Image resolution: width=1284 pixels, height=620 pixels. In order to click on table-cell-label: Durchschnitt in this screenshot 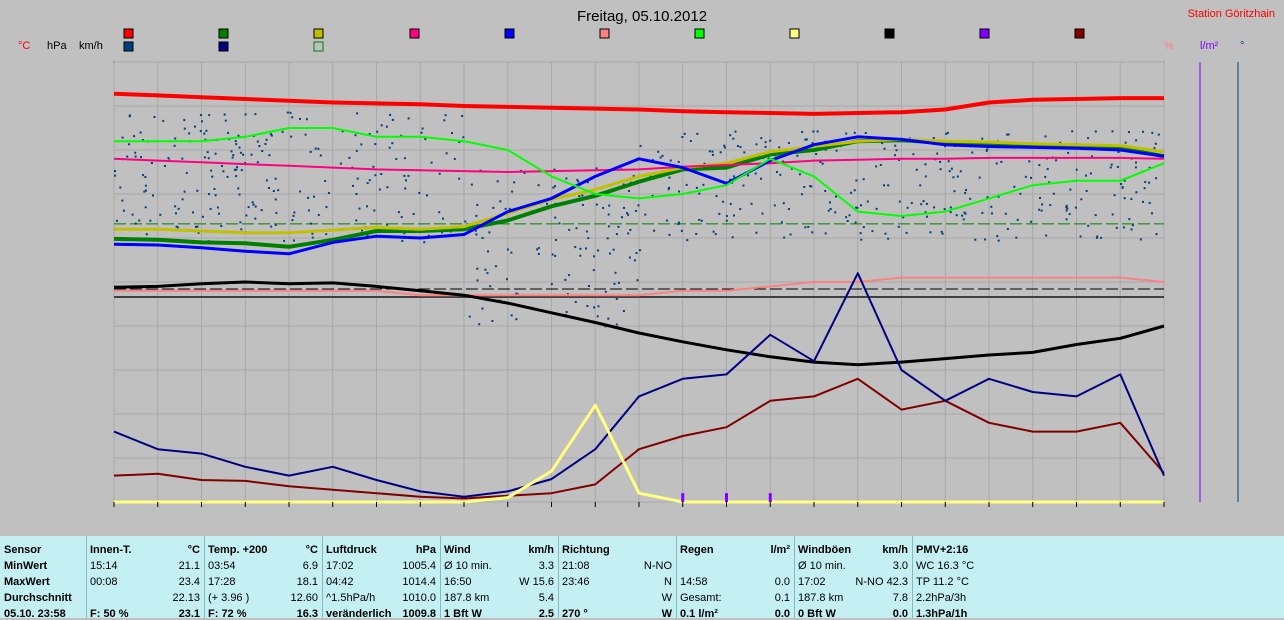, I will do `click(38, 598)`.